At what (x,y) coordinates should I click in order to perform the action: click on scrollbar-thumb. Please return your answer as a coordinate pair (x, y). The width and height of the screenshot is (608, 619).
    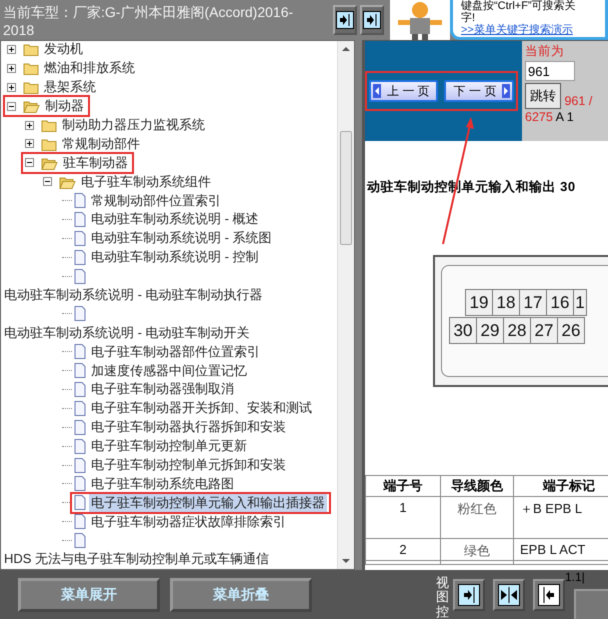
    Looking at the image, I should click on (346, 188).